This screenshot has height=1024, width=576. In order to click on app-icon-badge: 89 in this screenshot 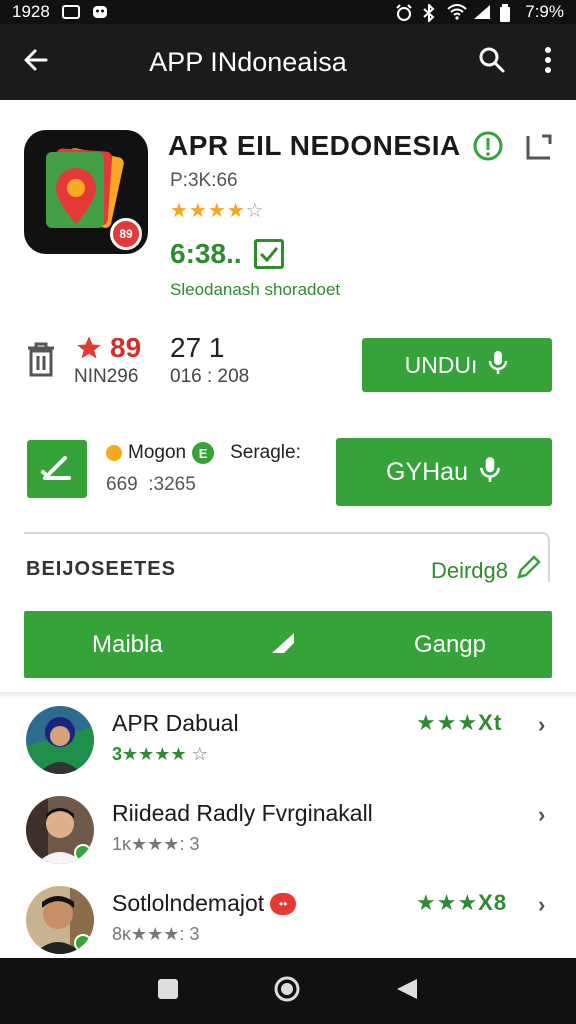, I will do `click(126, 234)`.